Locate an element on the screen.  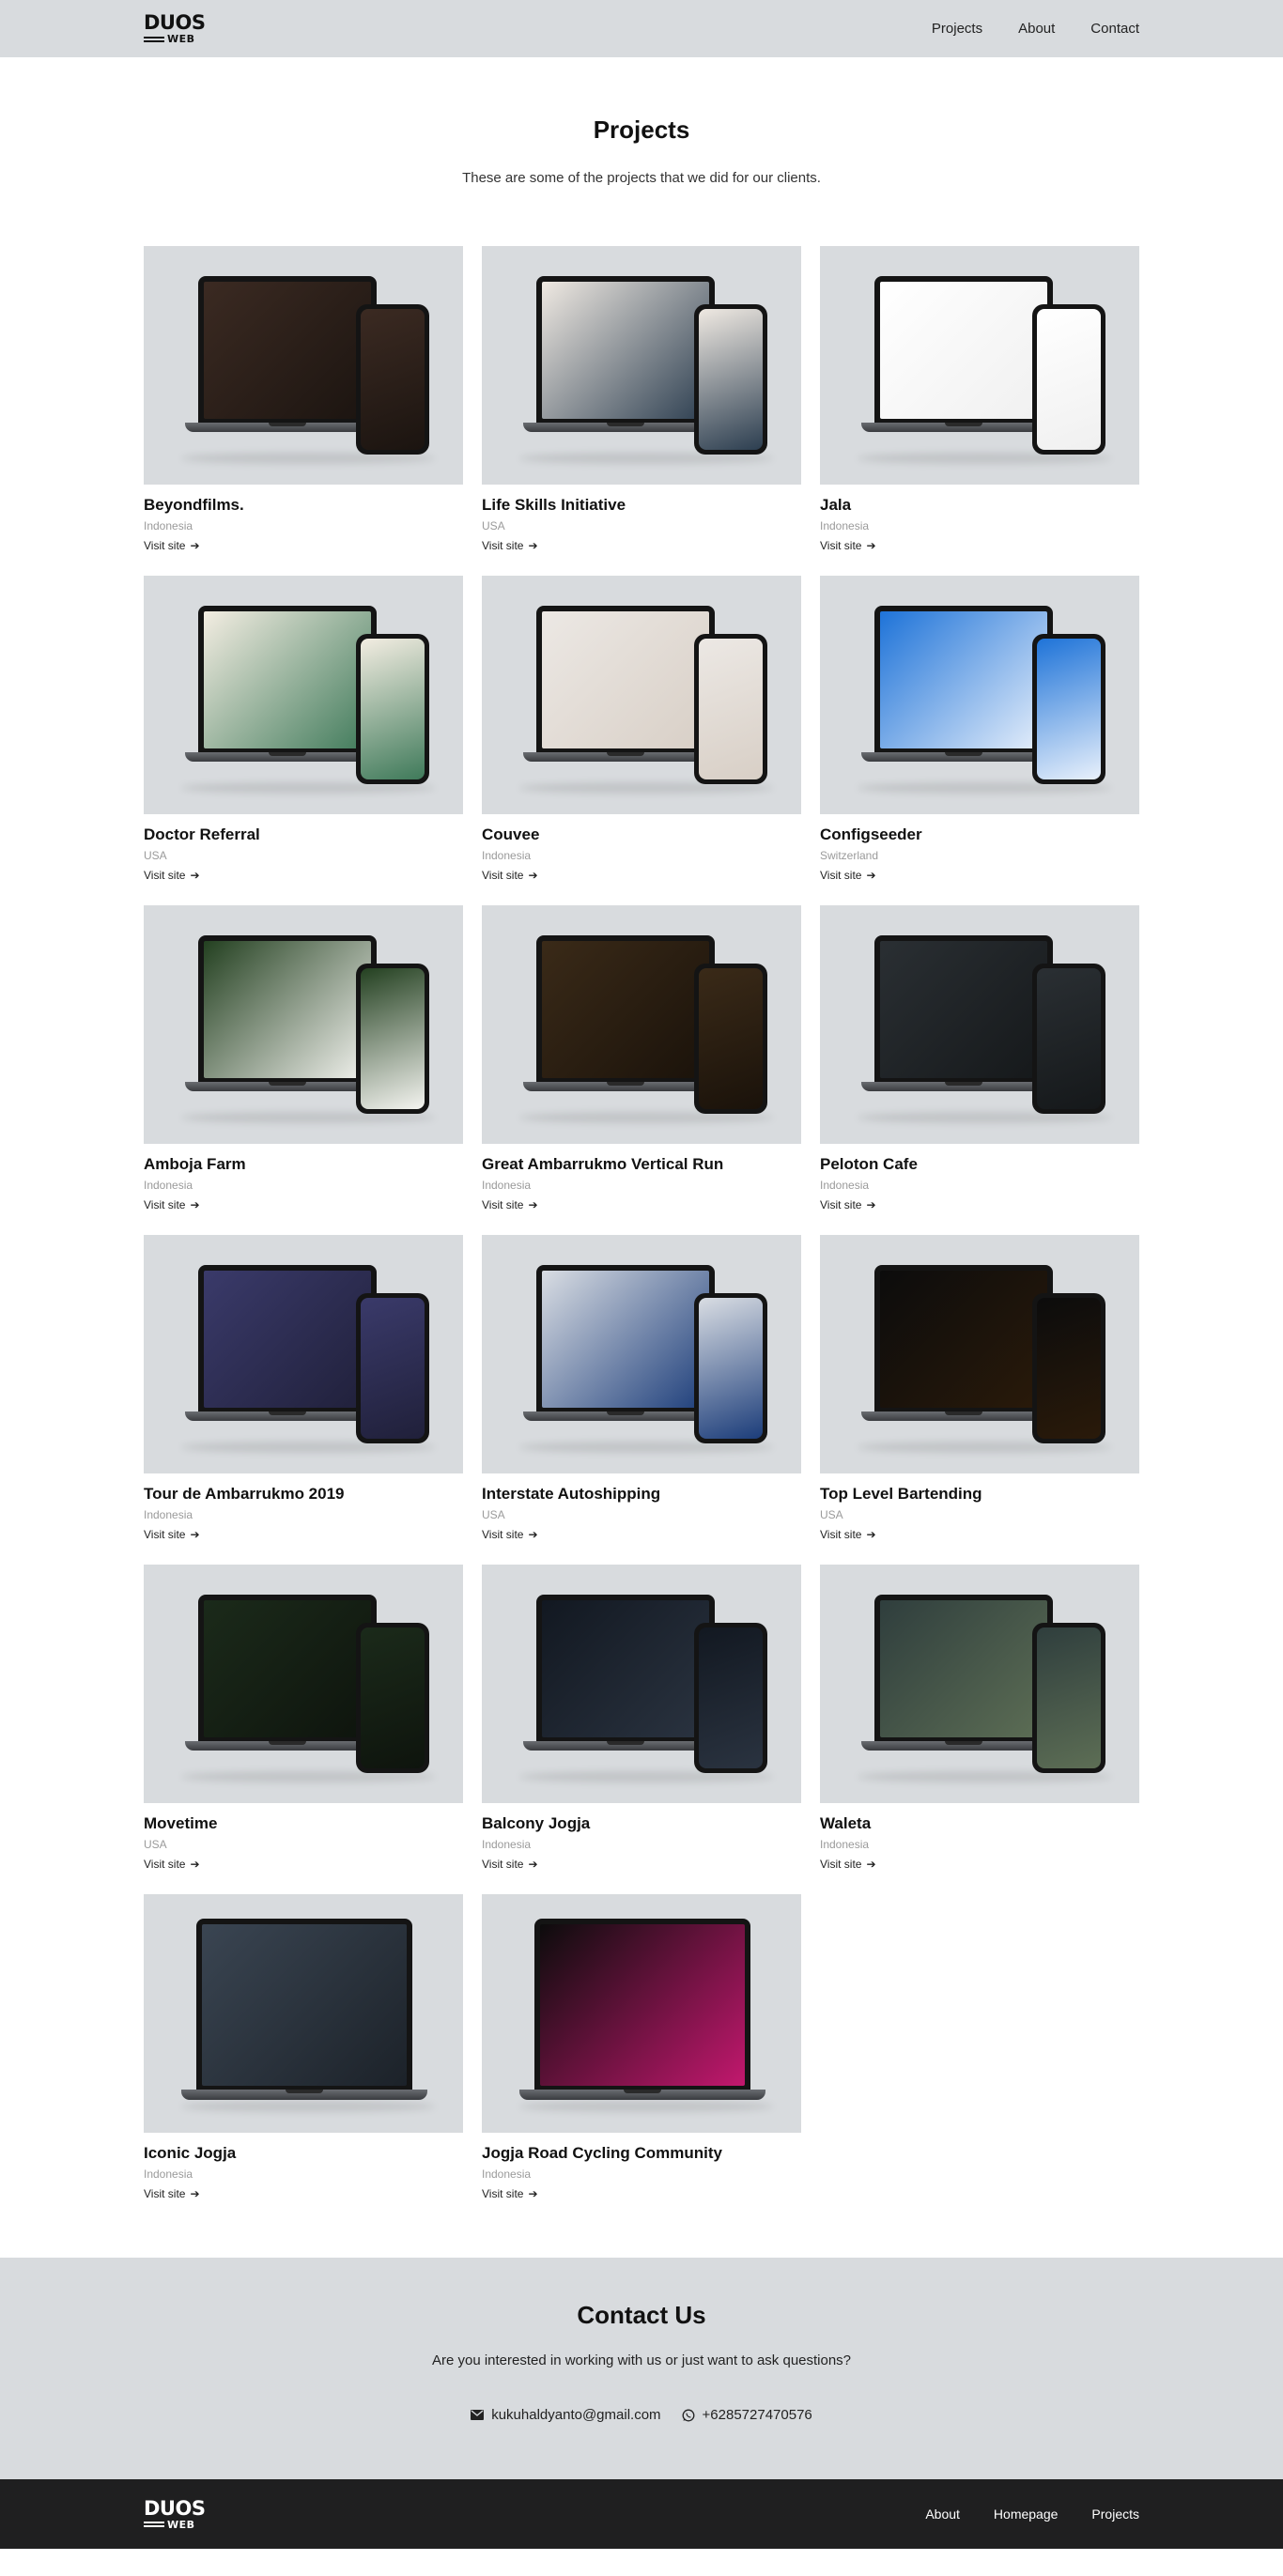
footer-logo: DUOS WEB is located at coordinates (175, 2514).